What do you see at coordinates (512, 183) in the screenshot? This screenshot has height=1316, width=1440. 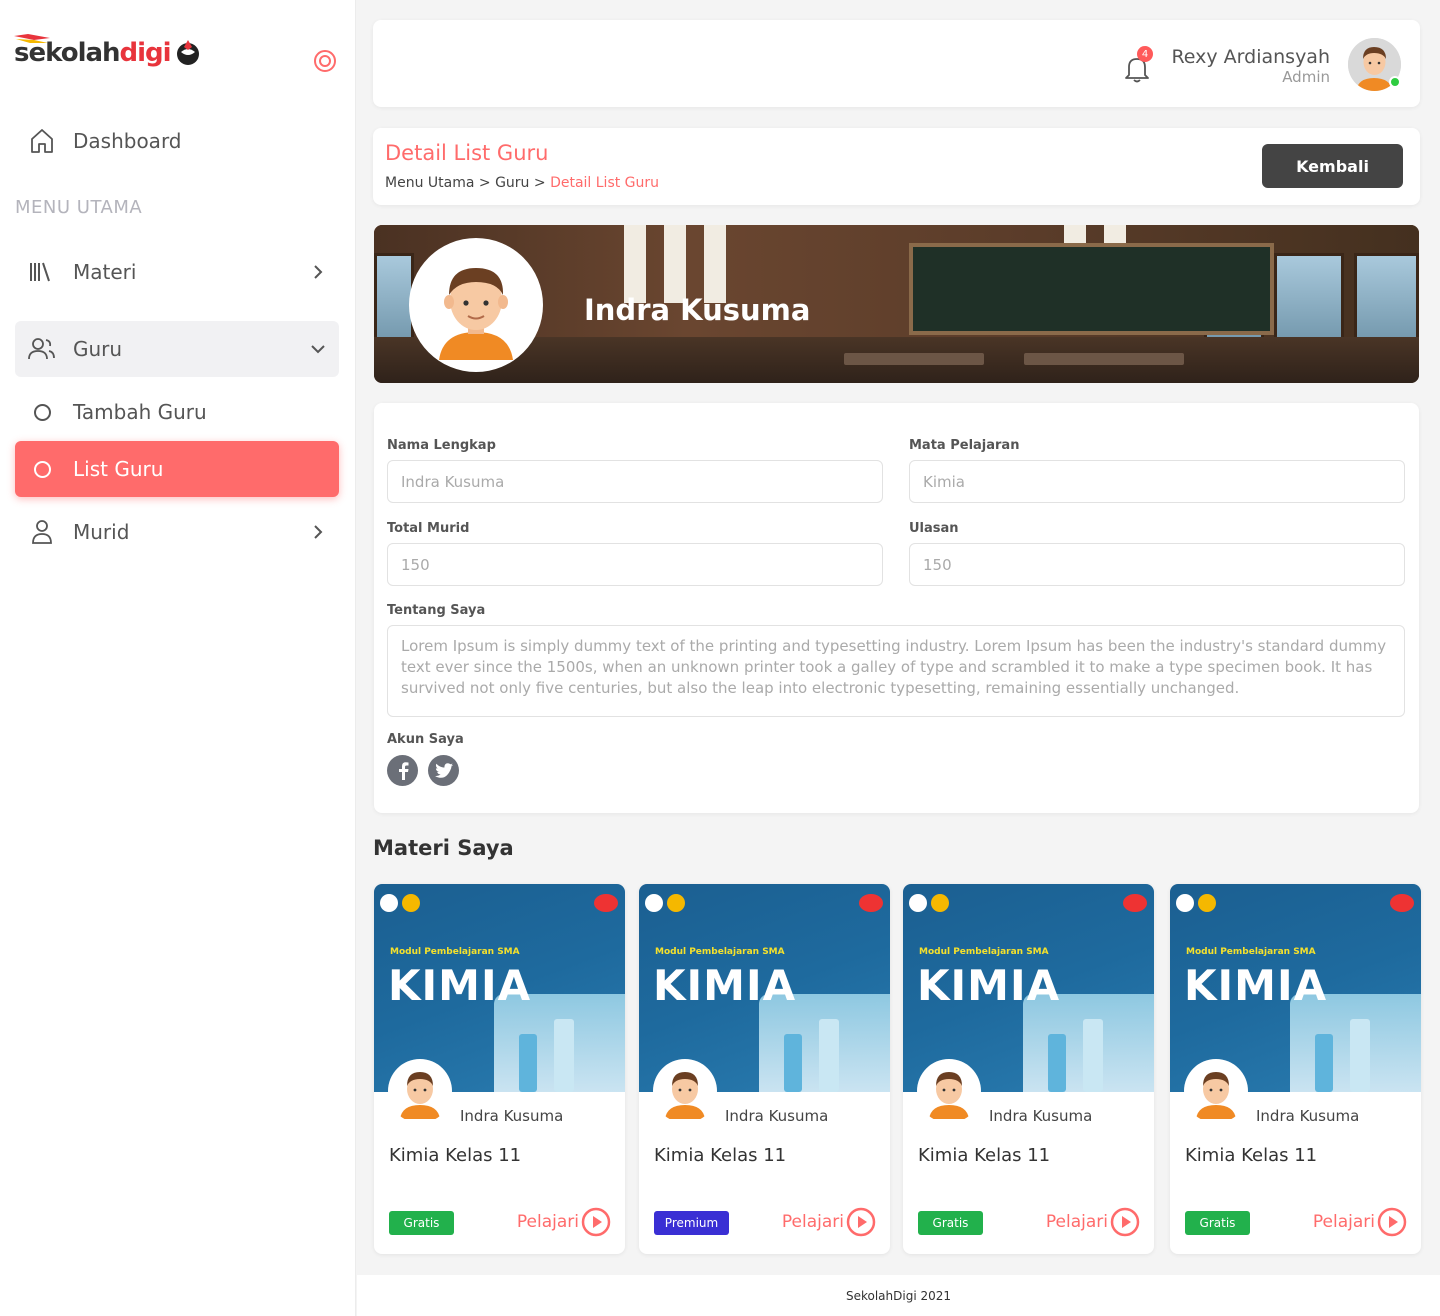 I see `breadcrumb-item-guru: Guru` at bounding box center [512, 183].